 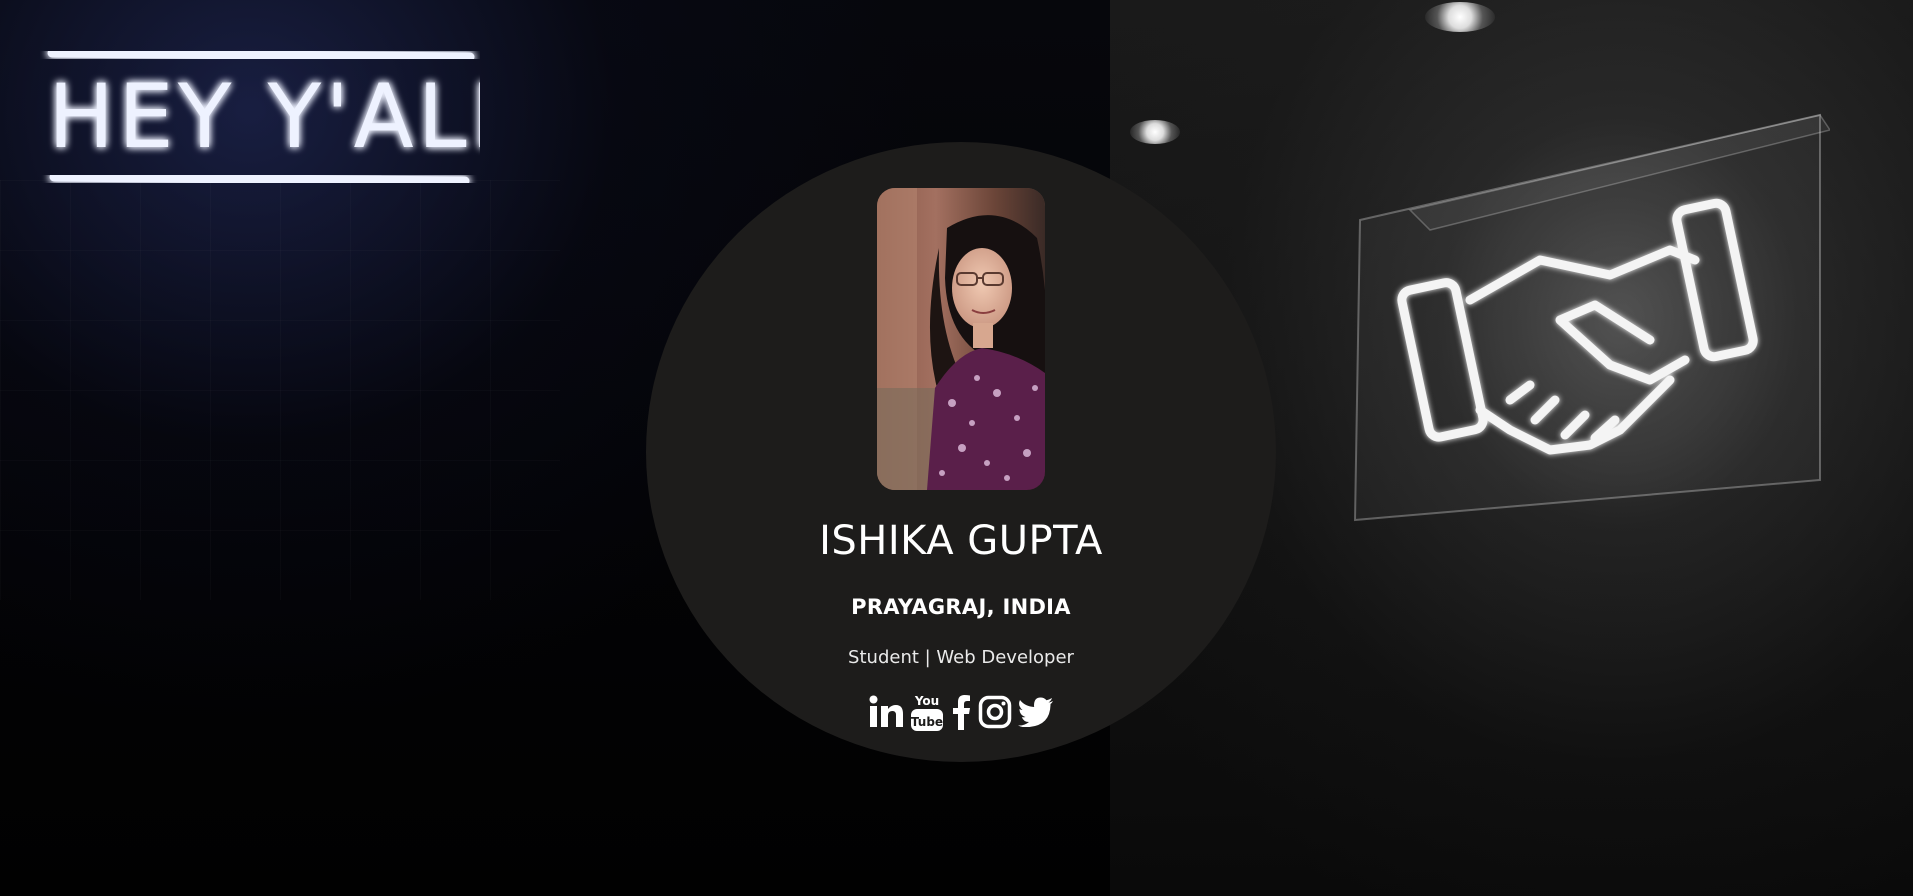 I want to click on facebook-link, so click(x=961, y=712).